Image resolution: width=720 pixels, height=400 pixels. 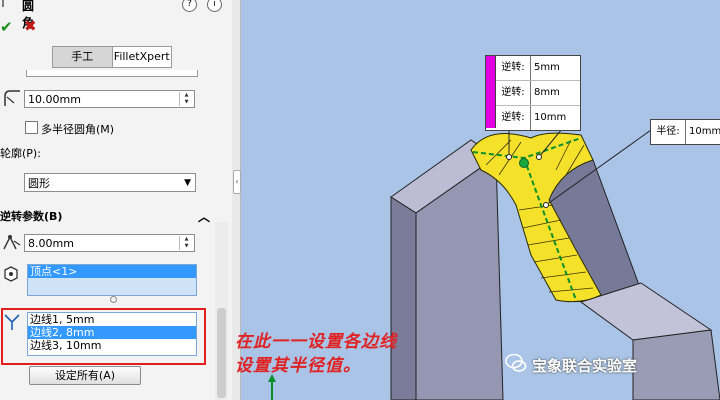 I want to click on panel-scrollbar, so click(x=221, y=311).